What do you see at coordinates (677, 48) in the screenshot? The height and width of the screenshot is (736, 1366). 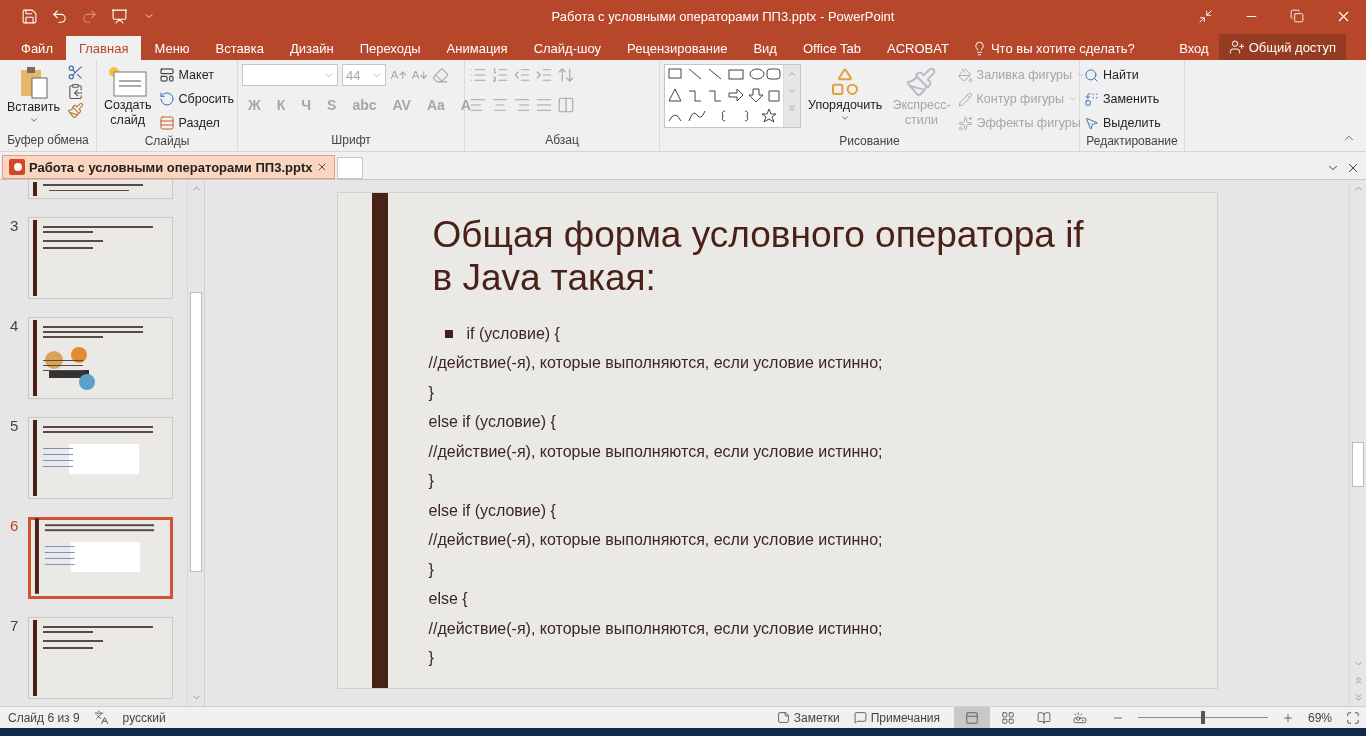 I see `ribbon-tab: Рецензирование` at bounding box center [677, 48].